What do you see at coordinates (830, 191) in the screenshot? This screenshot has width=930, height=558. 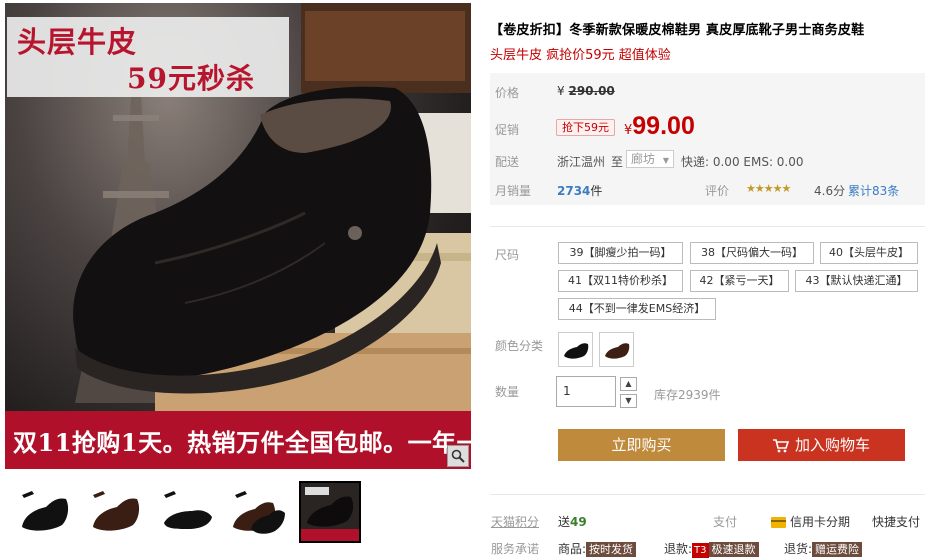 I see `rating-value: 4.6分` at bounding box center [830, 191].